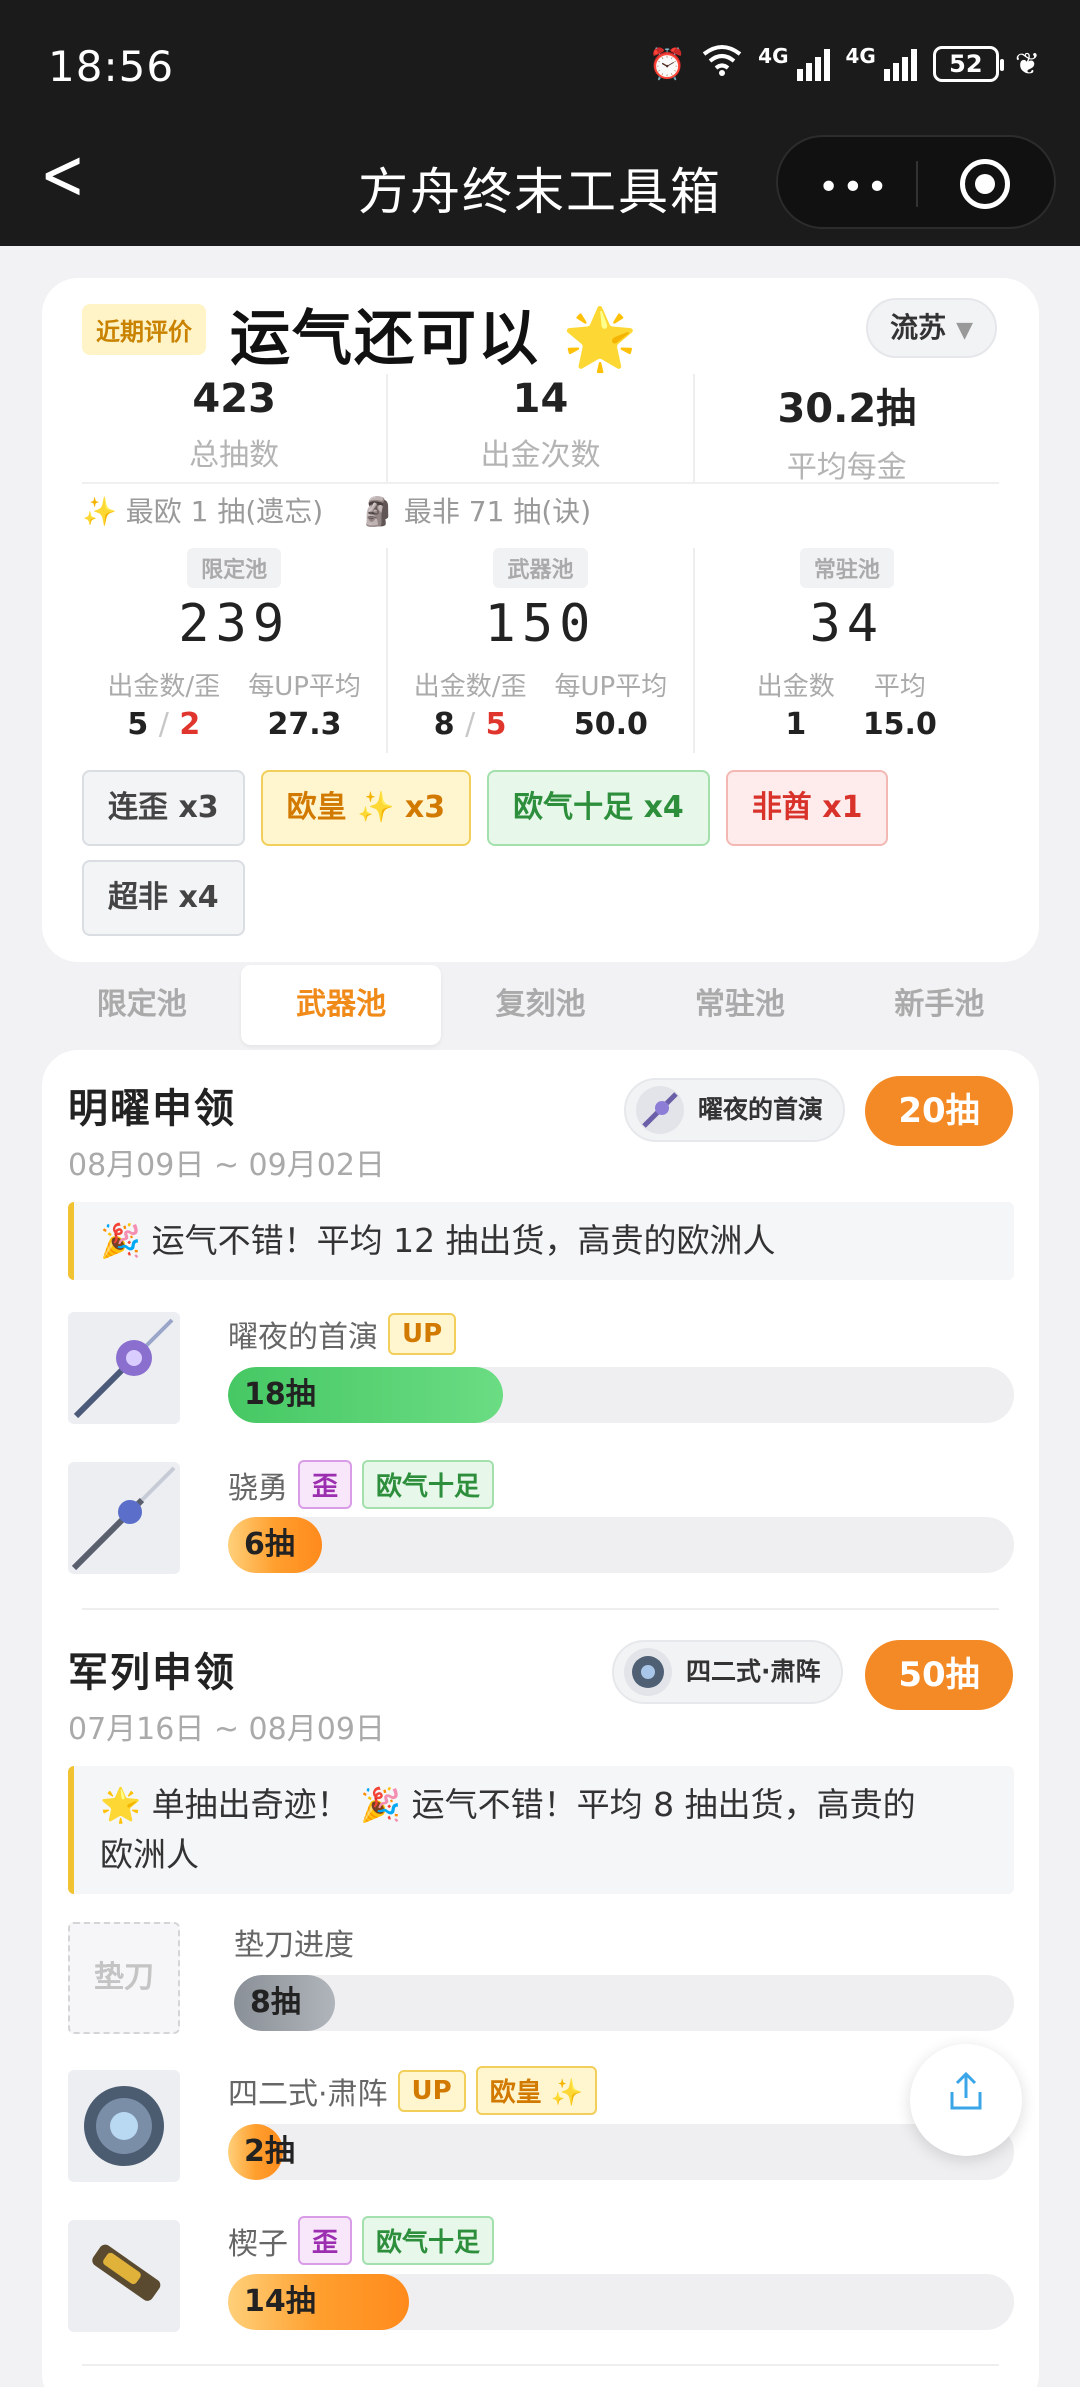 Image resolution: width=1080 pixels, height=2387 pixels. Describe the element at coordinates (541, 1241) in the screenshot. I see `luck-message: 🎉 运气不错！平均 12 抽出货，高贵的欧洲人` at that location.